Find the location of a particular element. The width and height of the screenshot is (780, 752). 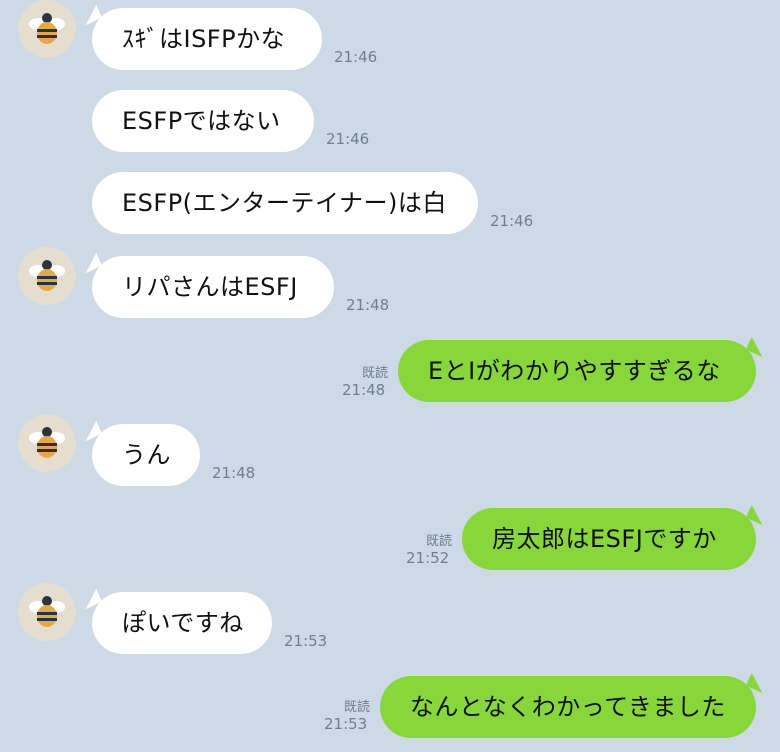

incoming-message: ESFP(エンターテイナー)は白 is located at coordinates (285, 203).